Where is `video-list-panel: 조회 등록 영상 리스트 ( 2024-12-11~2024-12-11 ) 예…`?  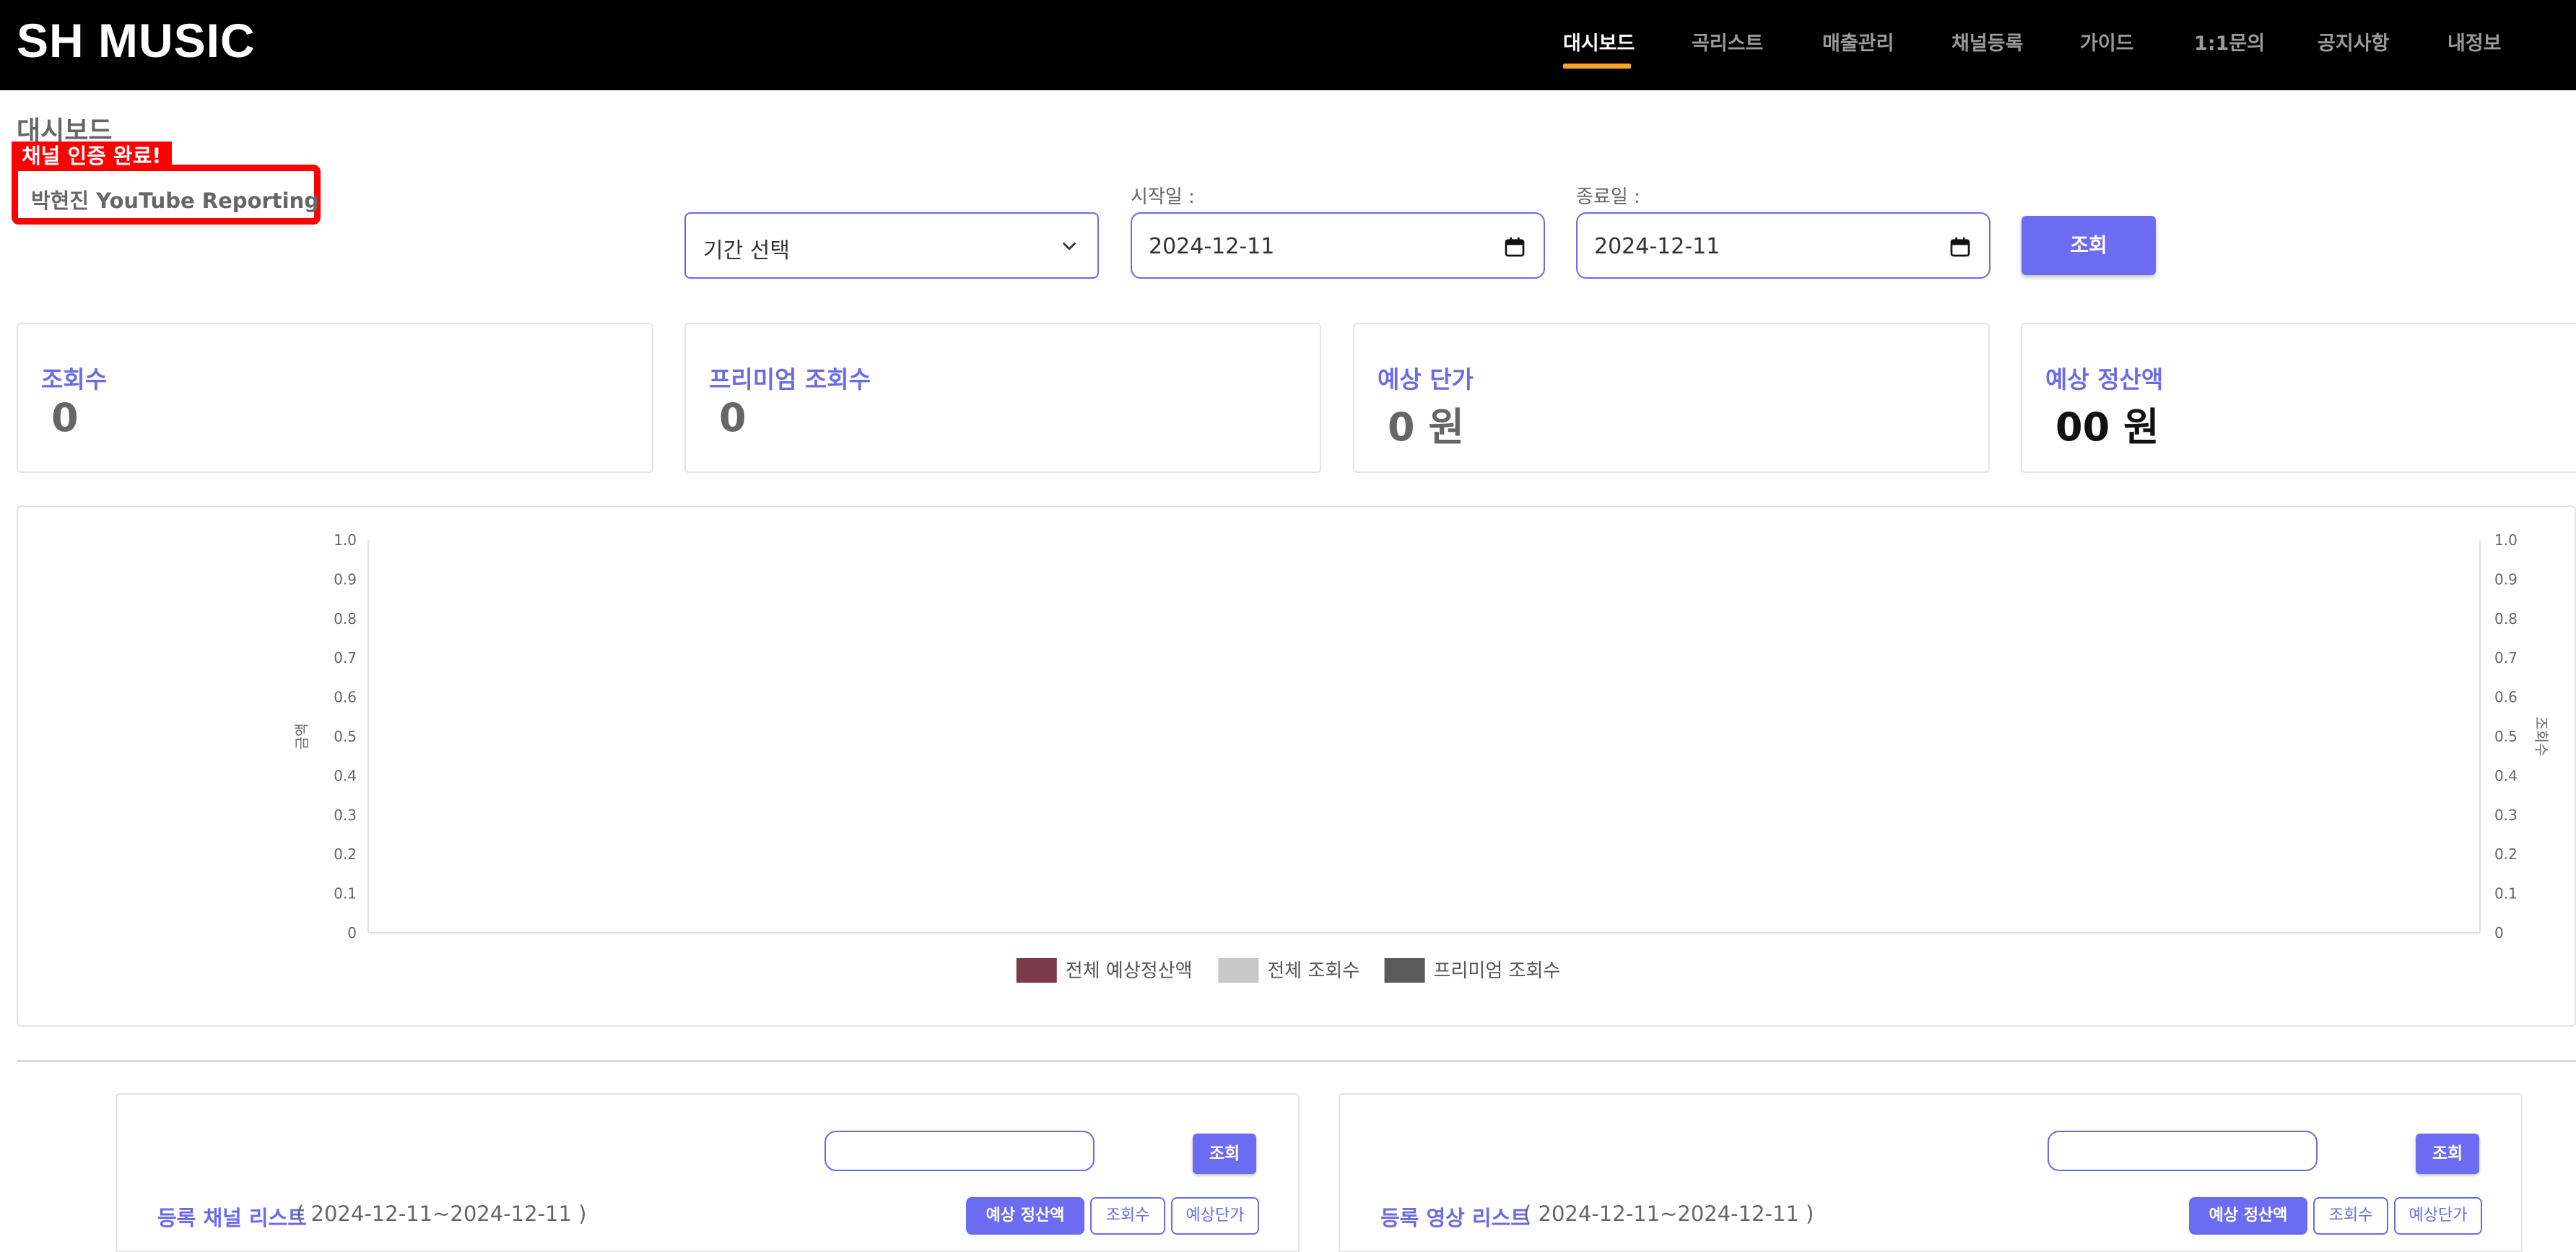 video-list-panel: 조회 등록 영상 리스트 ( 2024-12-11~2024-12-11 ) 예… is located at coordinates (1931, 1172).